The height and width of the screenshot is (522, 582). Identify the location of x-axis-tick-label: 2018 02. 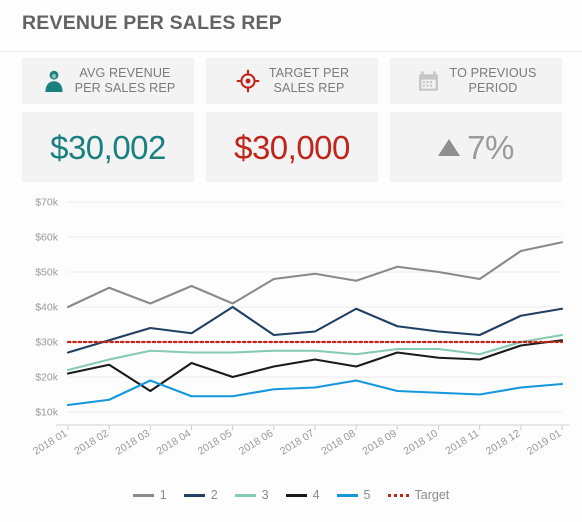
(91, 442).